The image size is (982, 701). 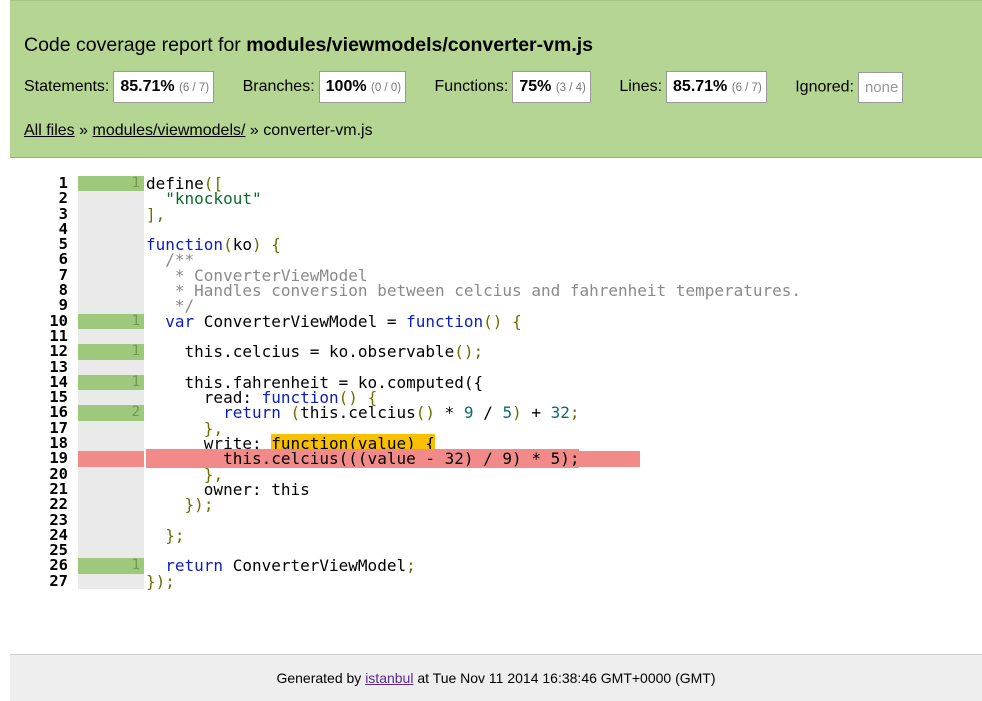 What do you see at coordinates (156, 214) in the screenshot?
I see `source-line: ],` at bounding box center [156, 214].